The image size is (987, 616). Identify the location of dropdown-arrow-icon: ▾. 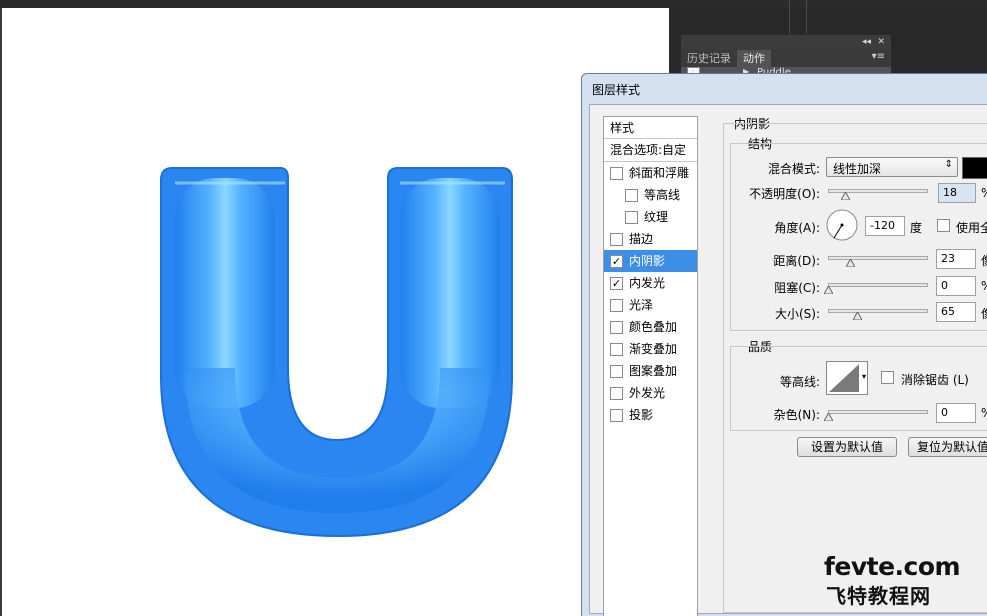
(864, 376).